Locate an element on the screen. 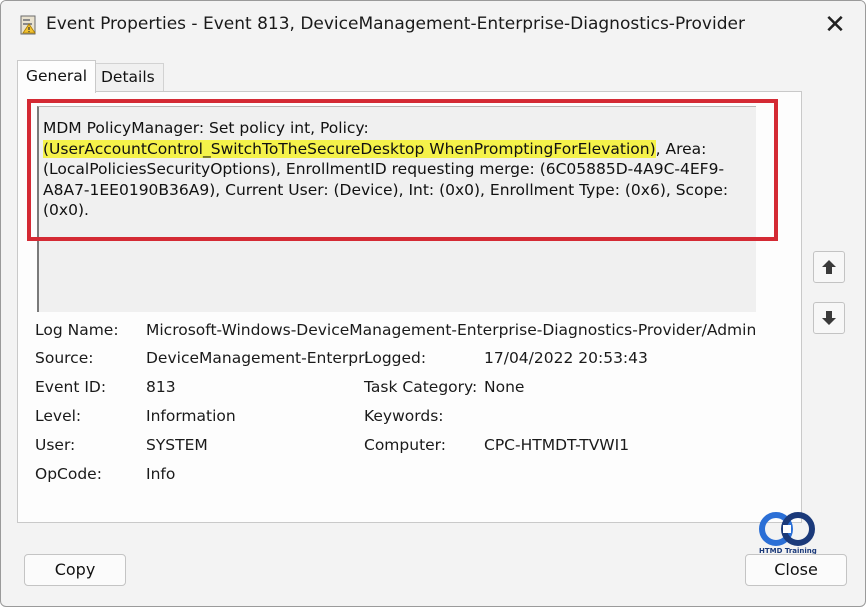  user-label: User: is located at coordinates (55, 445).